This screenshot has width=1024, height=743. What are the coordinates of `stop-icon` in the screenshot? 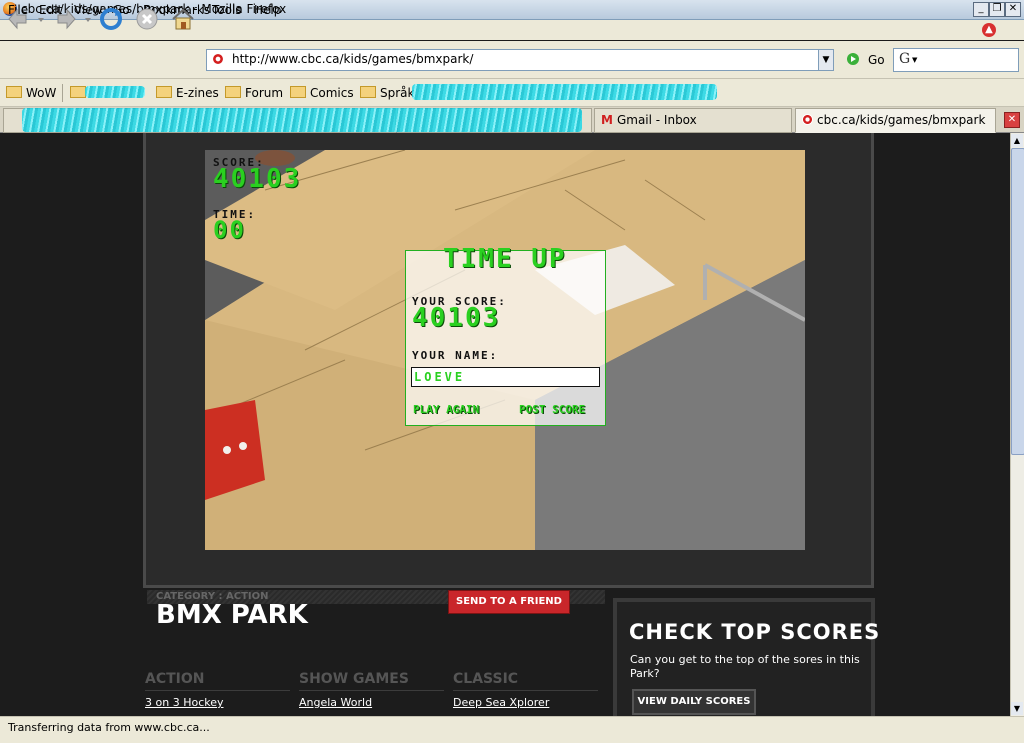 It's located at (147, 19).